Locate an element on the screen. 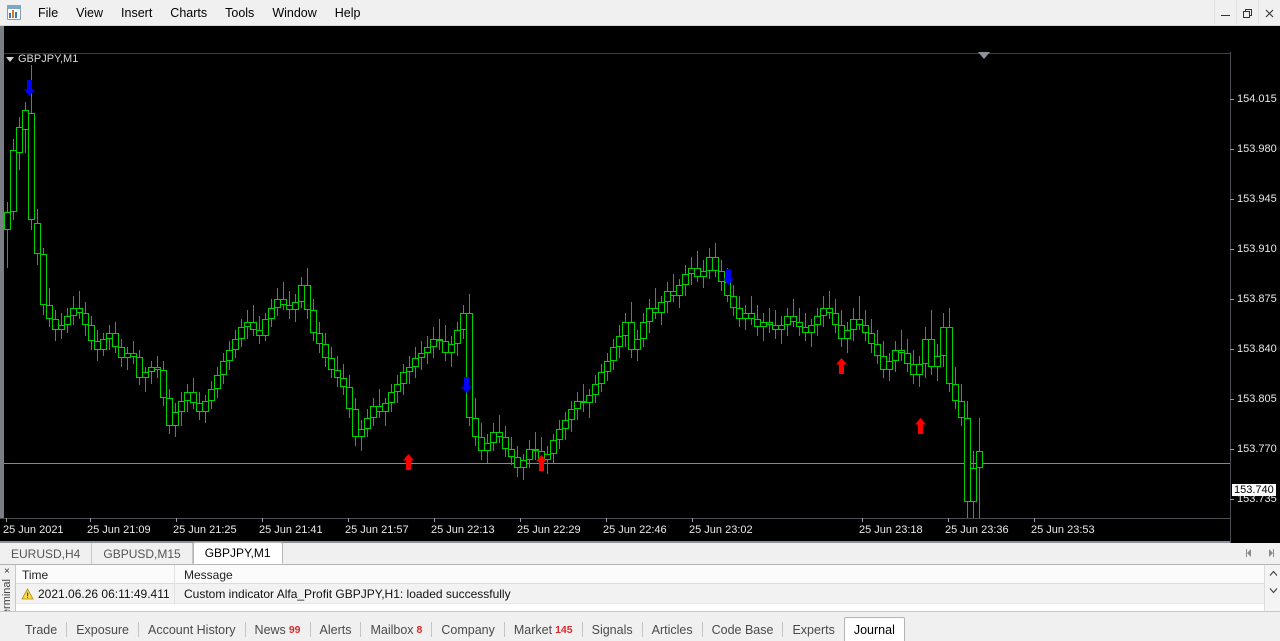 This screenshot has width=1280, height=641. menu-item-view: View is located at coordinates (89, 13).